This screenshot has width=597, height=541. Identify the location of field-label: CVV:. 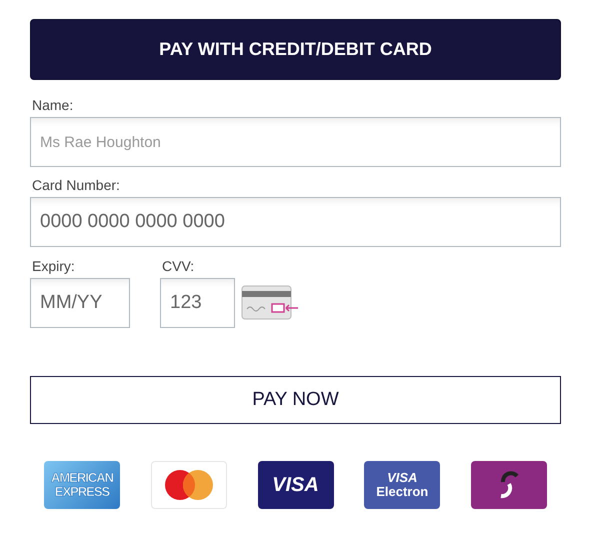
(178, 266).